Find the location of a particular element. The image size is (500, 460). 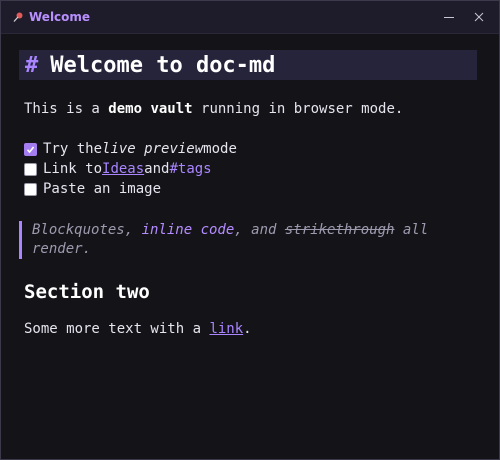

task-item: Paste an image is located at coordinates (253, 189).